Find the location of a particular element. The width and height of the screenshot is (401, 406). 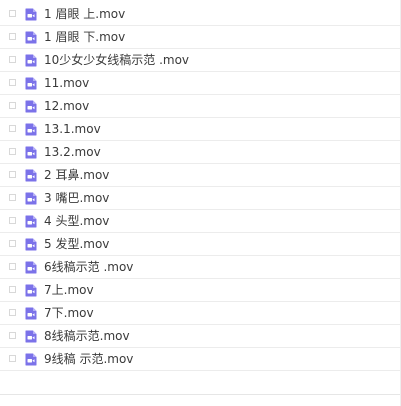

file-name: 1 眉眼 上.mov is located at coordinates (84, 14).